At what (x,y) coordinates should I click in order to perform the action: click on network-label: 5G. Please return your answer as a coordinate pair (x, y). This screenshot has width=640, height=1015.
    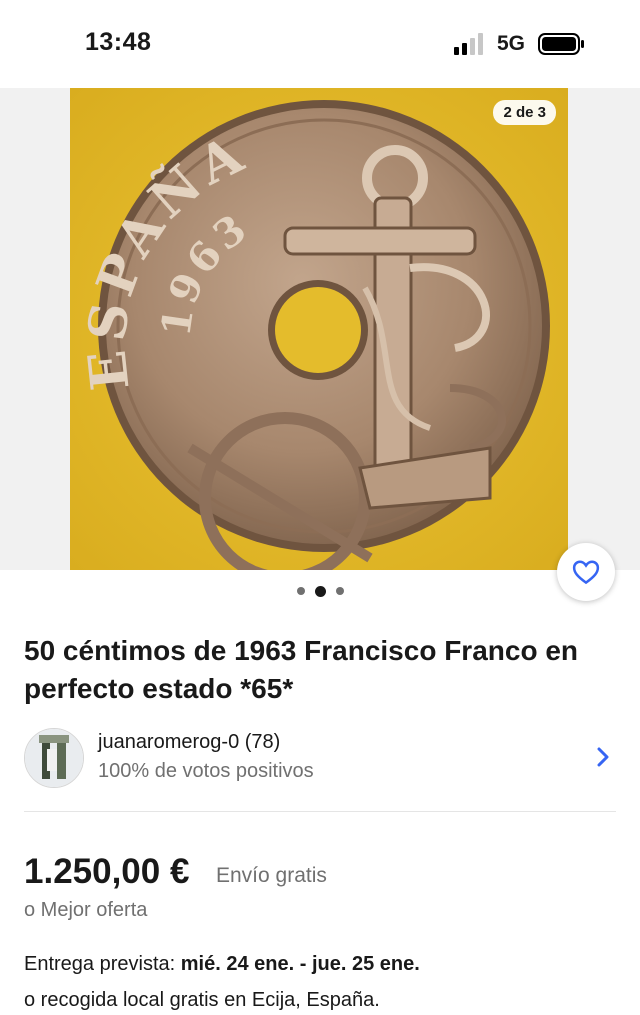
    Looking at the image, I should click on (511, 43).